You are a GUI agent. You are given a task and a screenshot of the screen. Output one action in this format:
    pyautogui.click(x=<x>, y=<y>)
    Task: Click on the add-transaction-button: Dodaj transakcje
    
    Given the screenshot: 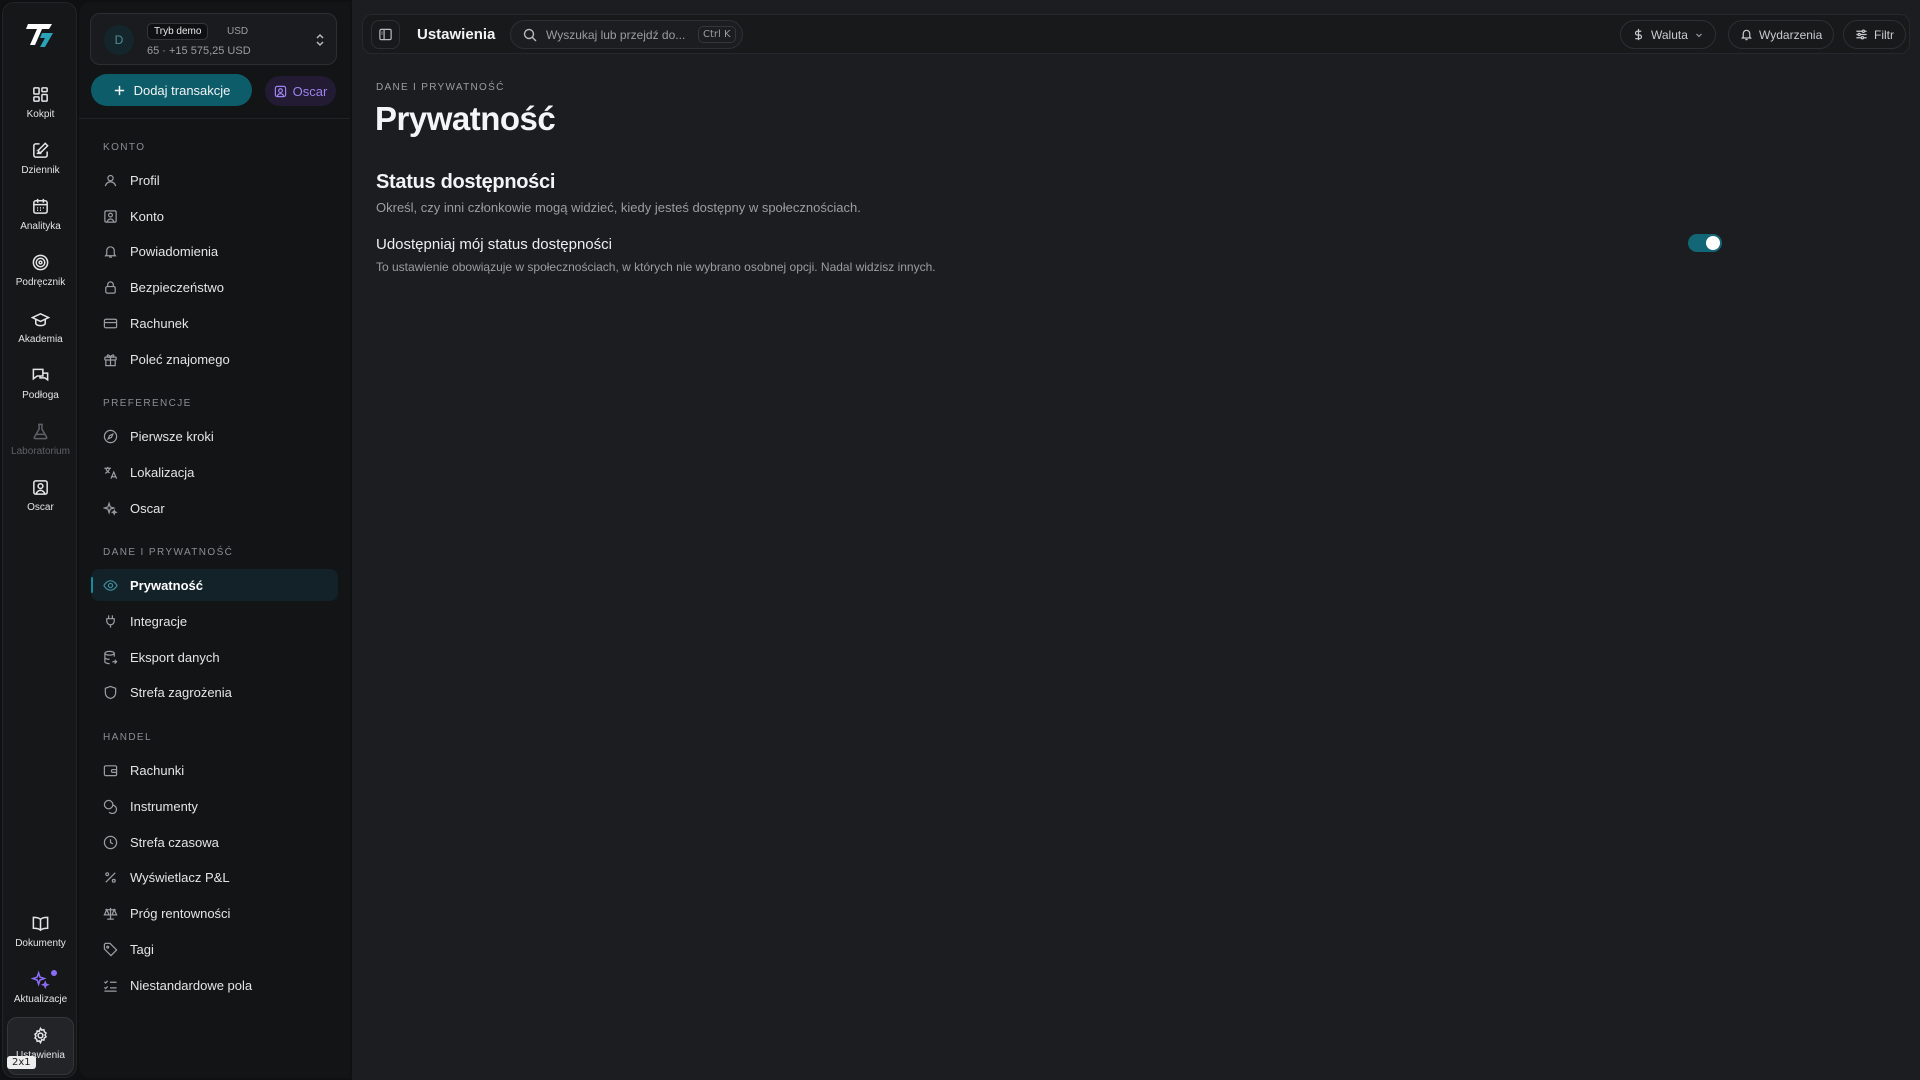 What is the action you would take?
    pyautogui.click(x=171, y=90)
    